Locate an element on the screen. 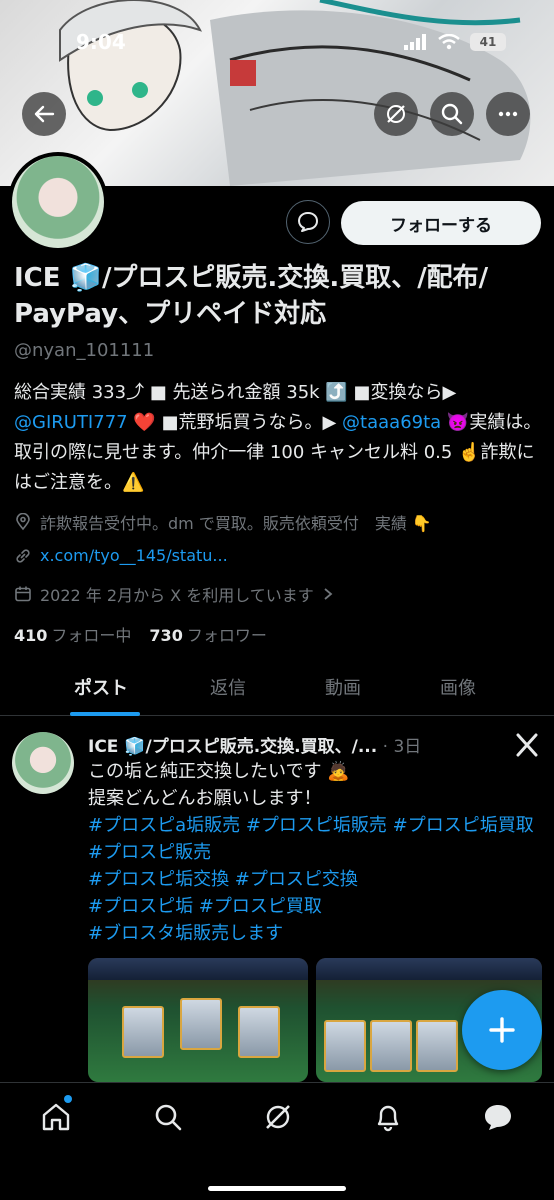  followers-link: 730 フォロワー is located at coordinates (207, 634).